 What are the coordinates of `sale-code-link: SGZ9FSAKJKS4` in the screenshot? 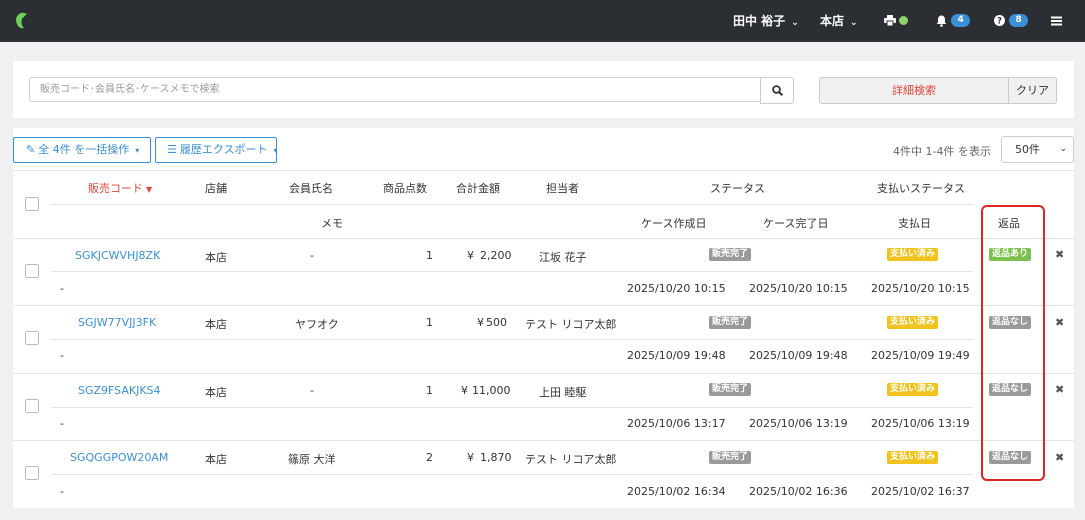 It's located at (119, 390).